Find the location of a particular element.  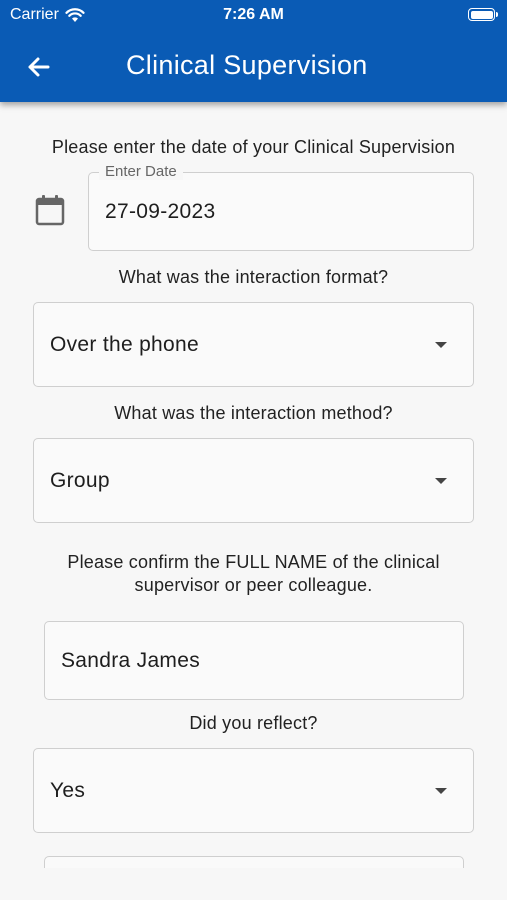

back-button is located at coordinates (39, 67).